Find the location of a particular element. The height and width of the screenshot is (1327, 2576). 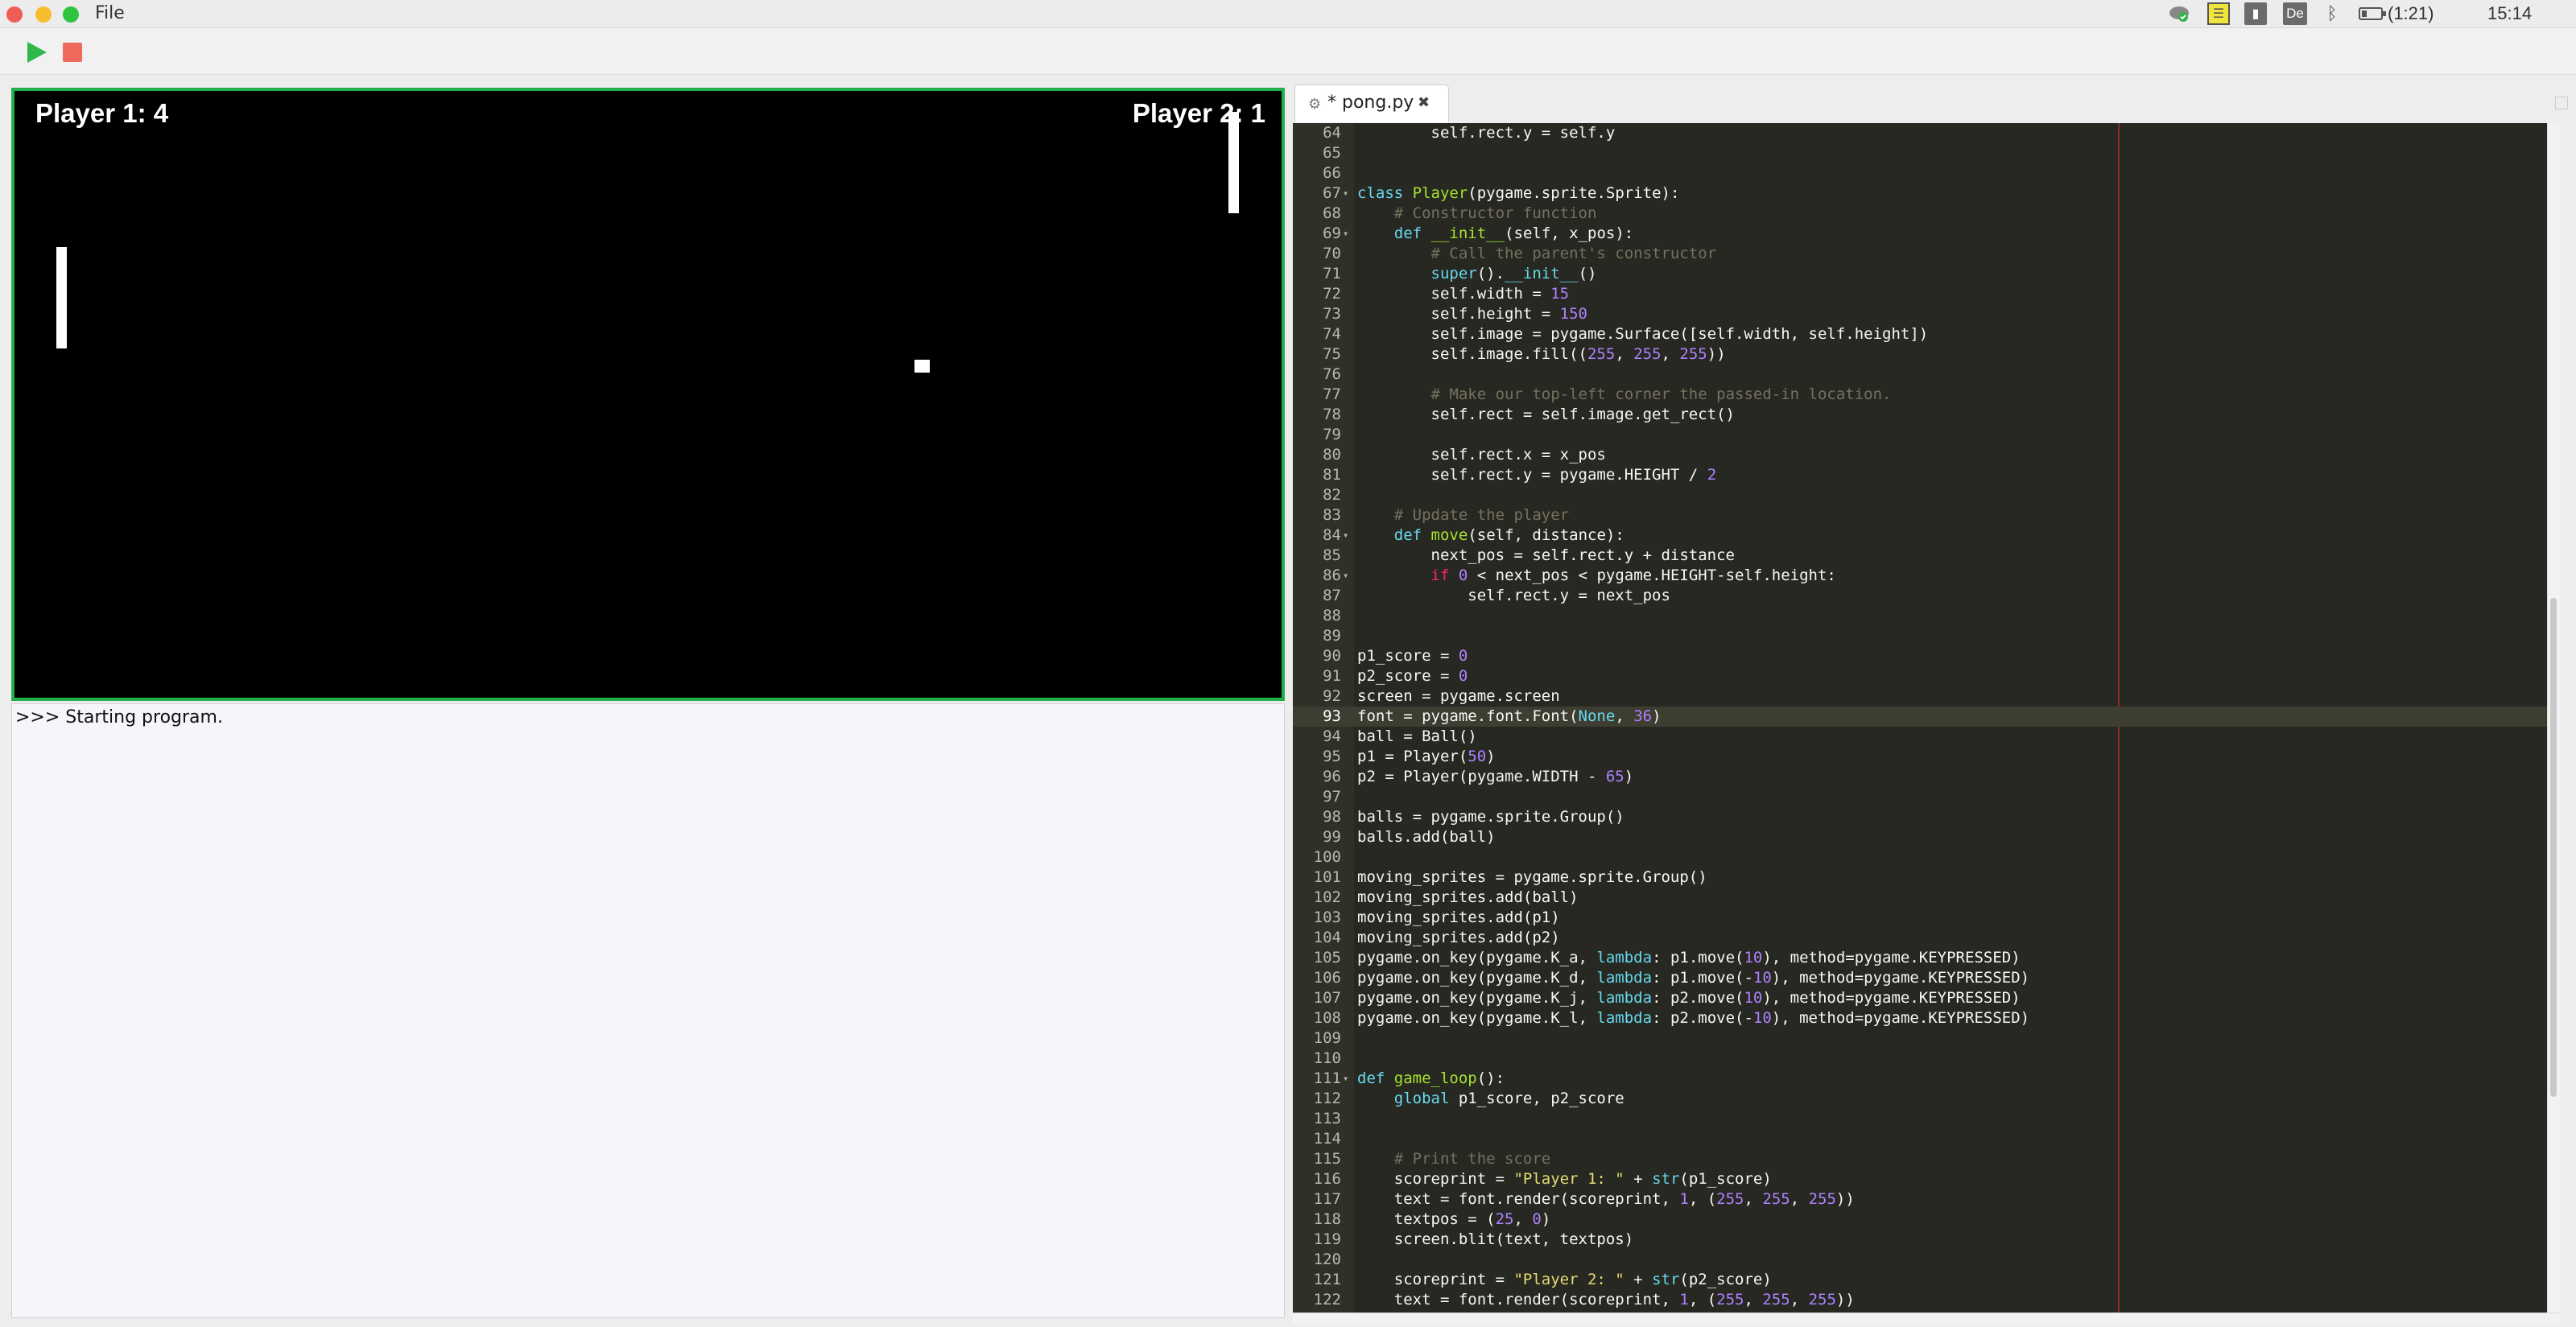

keyboard-layout-indicator: De is located at coordinates (2295, 14).